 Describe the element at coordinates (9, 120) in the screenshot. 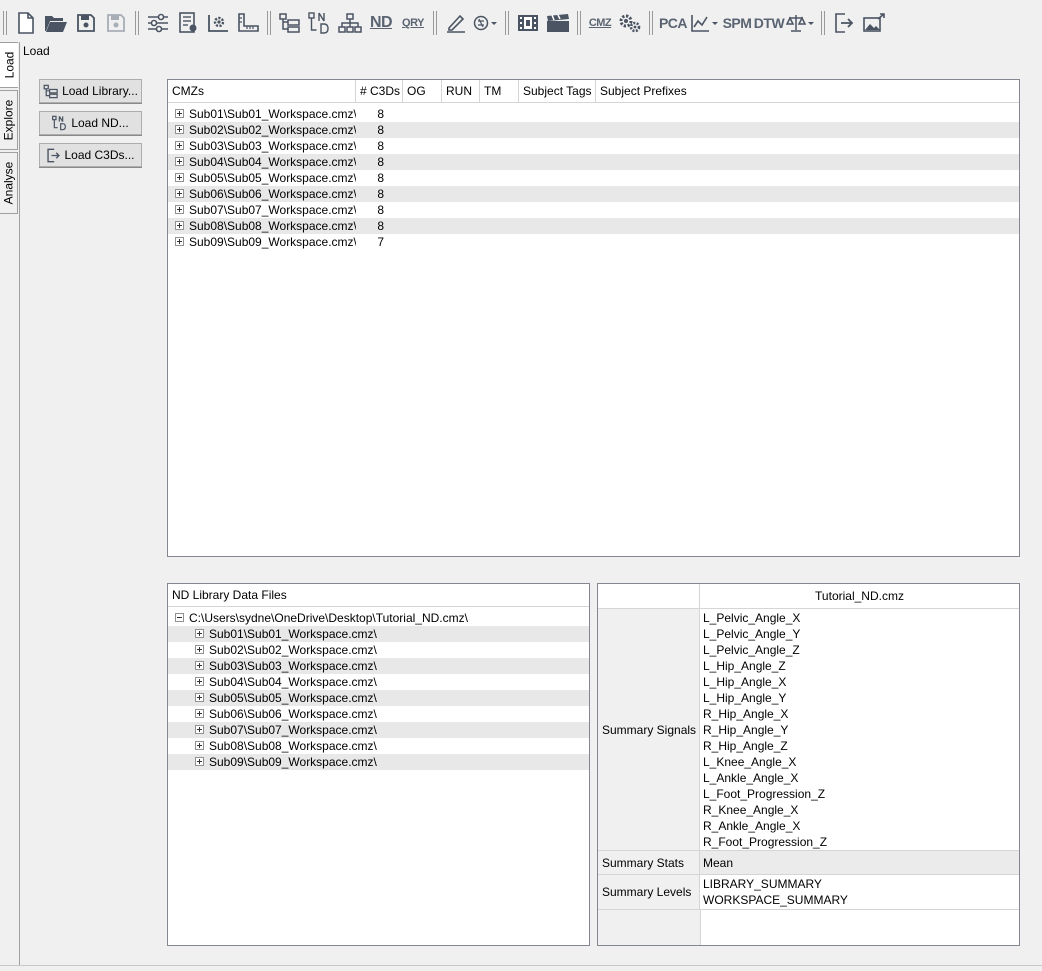

I see `tab-explore: Explore` at that location.